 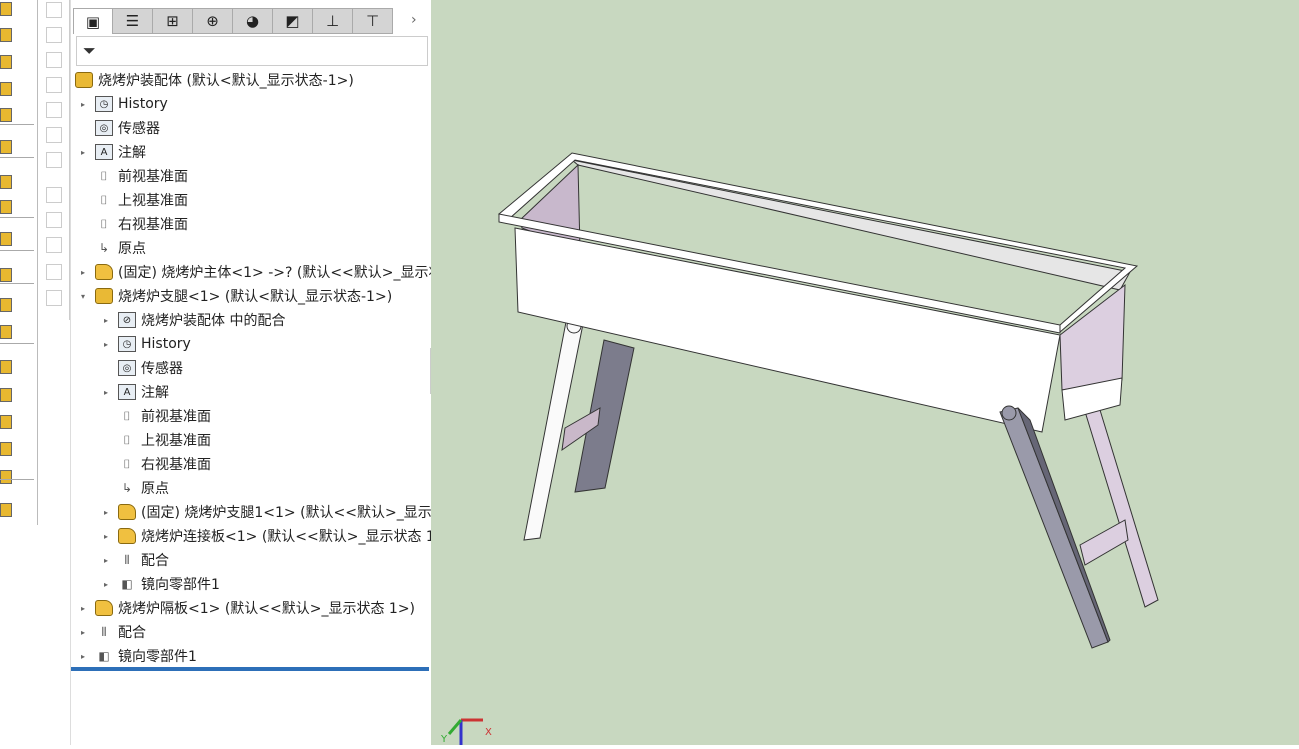 What do you see at coordinates (104, 296) in the screenshot?
I see `asm-icon` at bounding box center [104, 296].